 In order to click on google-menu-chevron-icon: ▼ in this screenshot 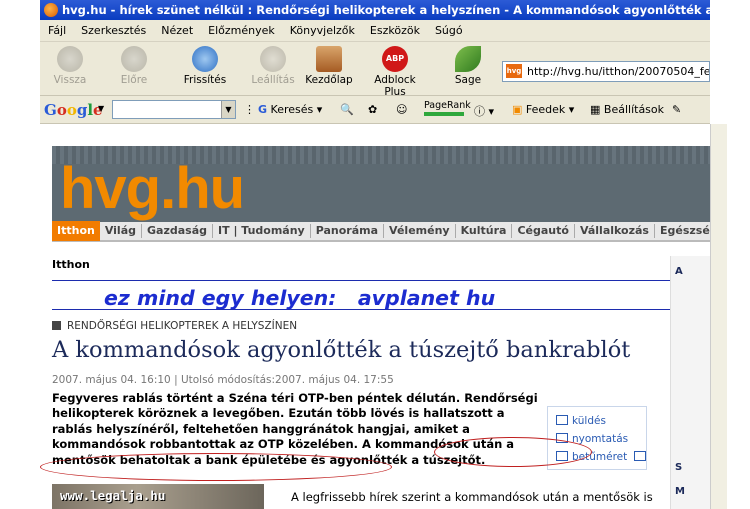, I will do `click(101, 108)`.